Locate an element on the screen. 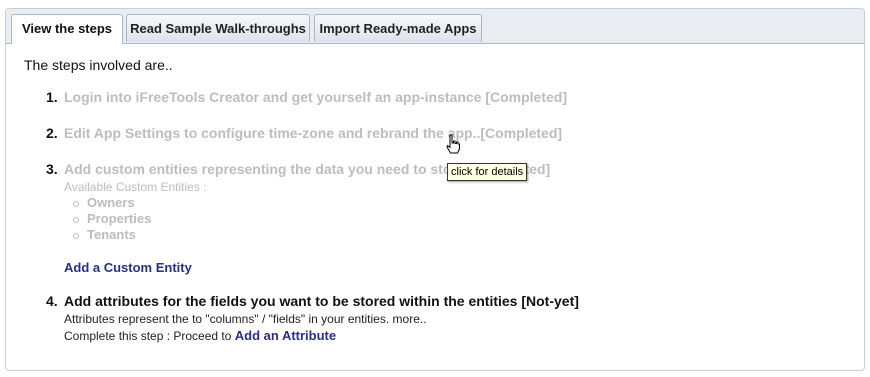  add-custom-entity-link: Add a Custom Entity is located at coordinates (128, 267).